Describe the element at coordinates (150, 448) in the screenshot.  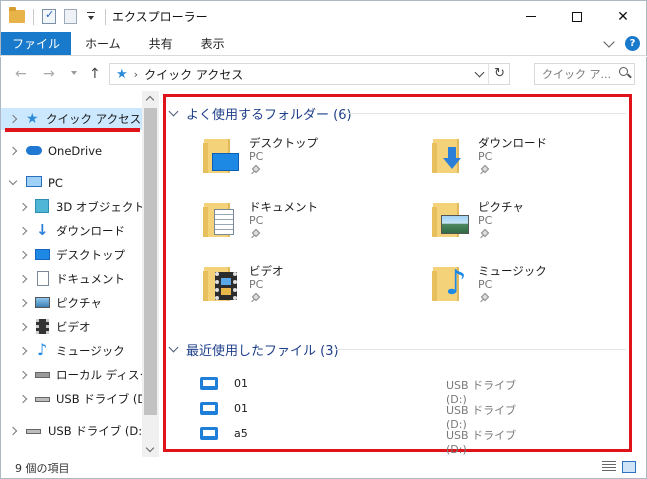
I see `scroll-down-icon` at that location.